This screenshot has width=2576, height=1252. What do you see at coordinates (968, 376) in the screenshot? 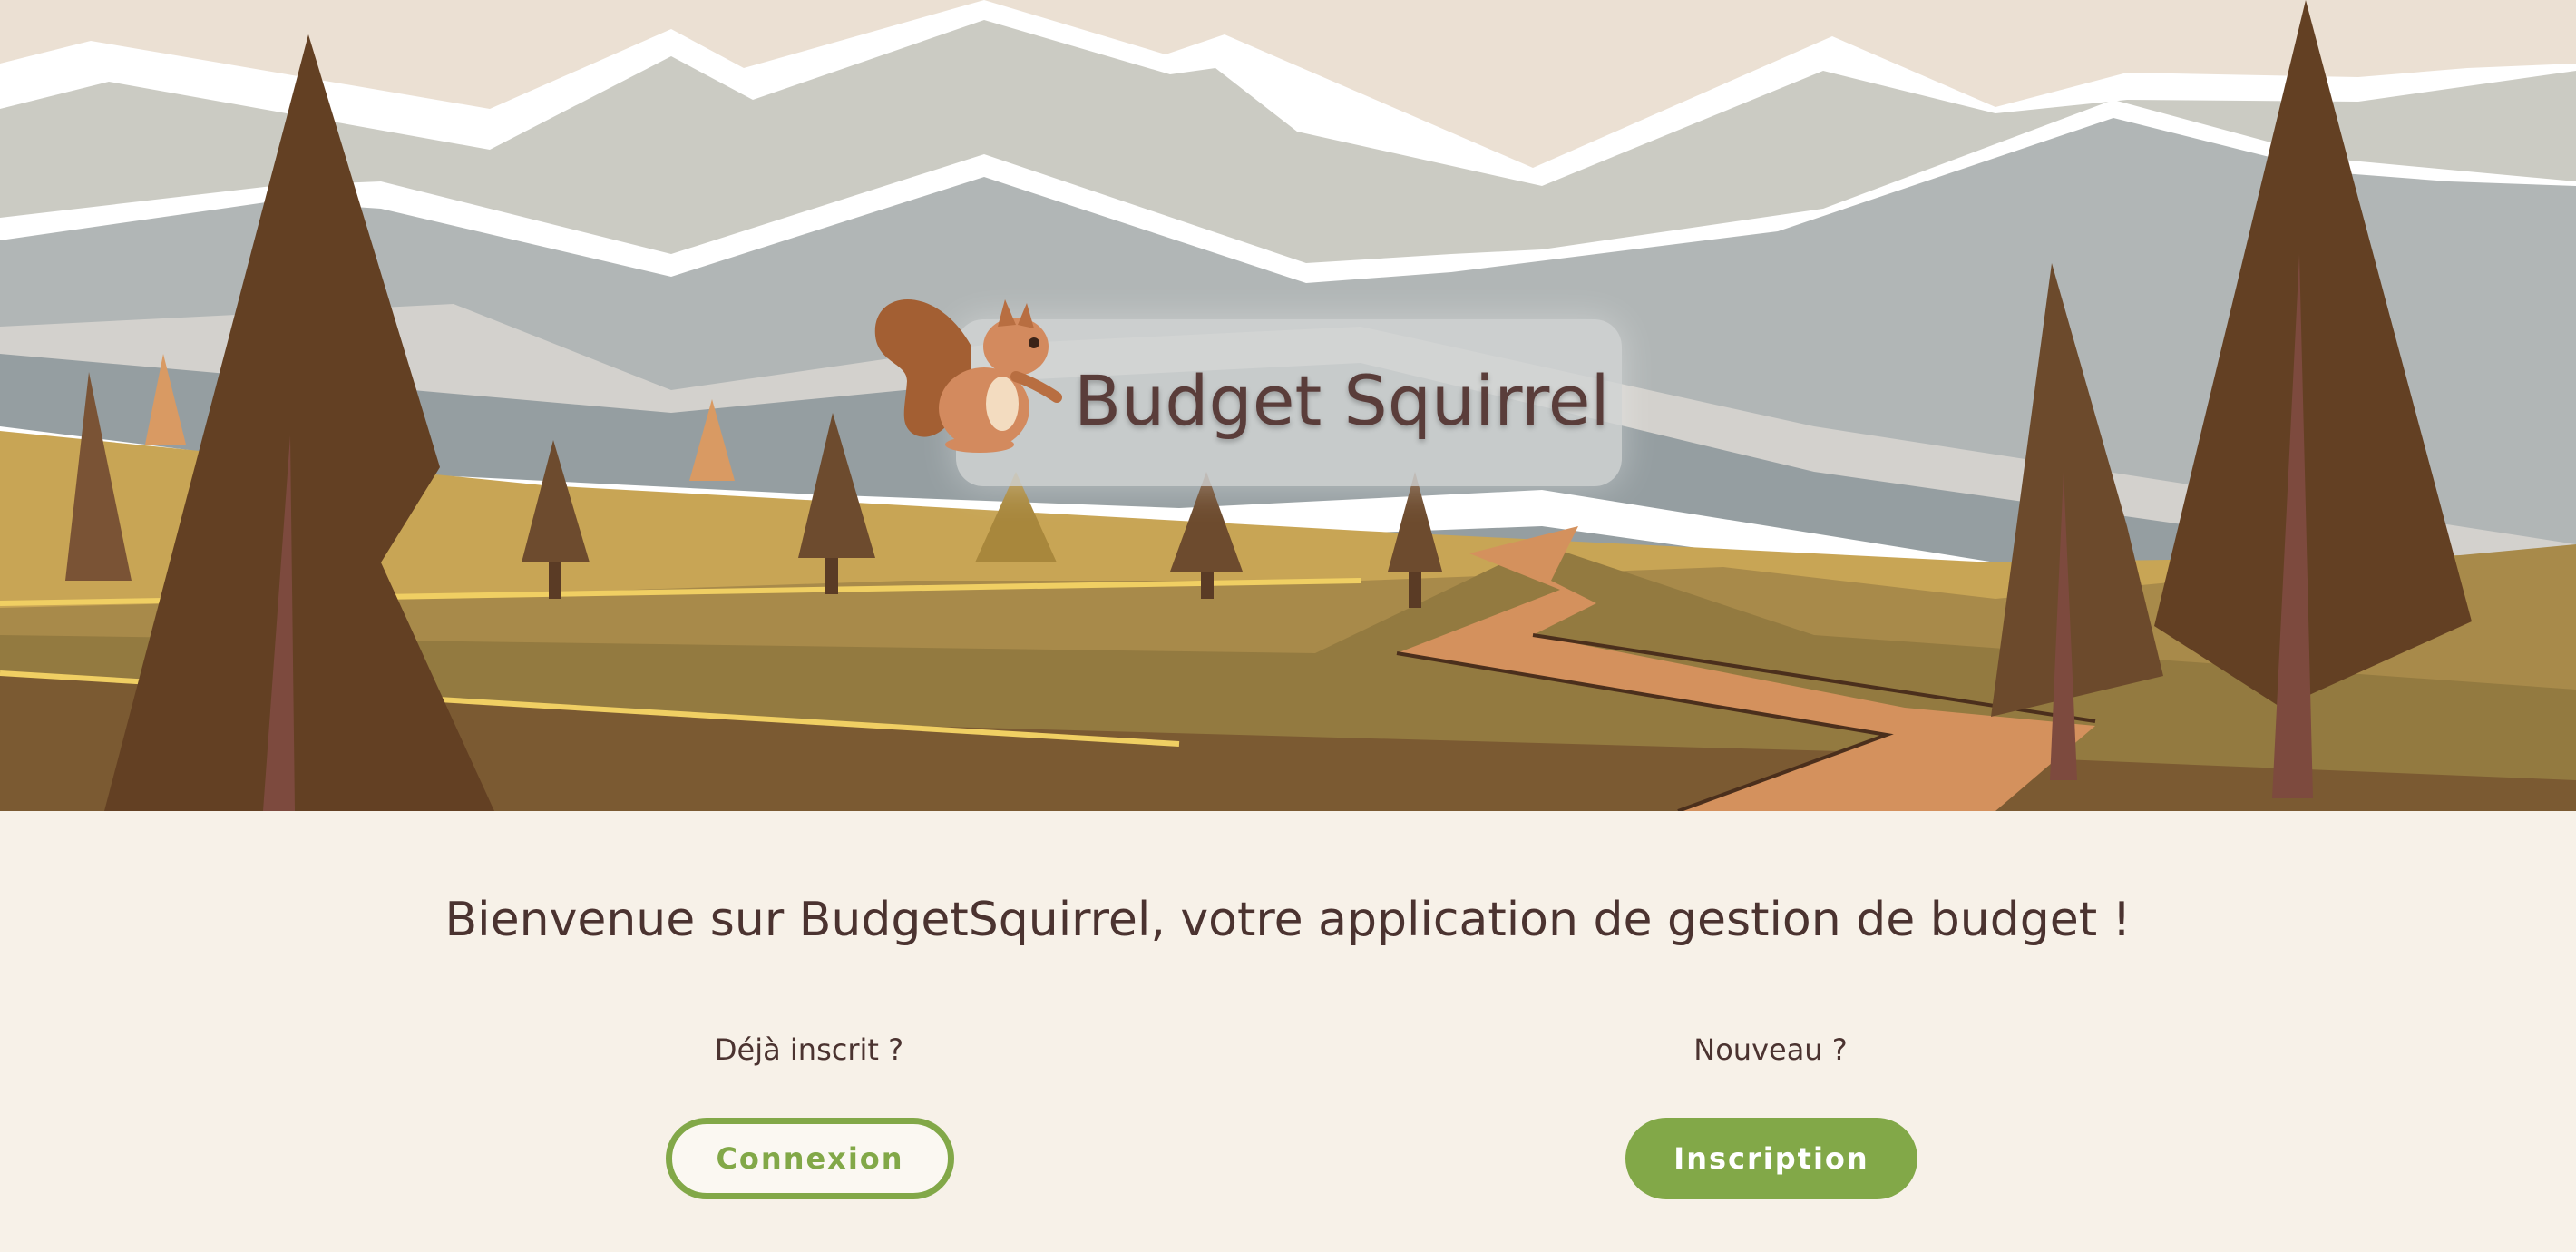
I see `squirrel-icon` at bounding box center [968, 376].